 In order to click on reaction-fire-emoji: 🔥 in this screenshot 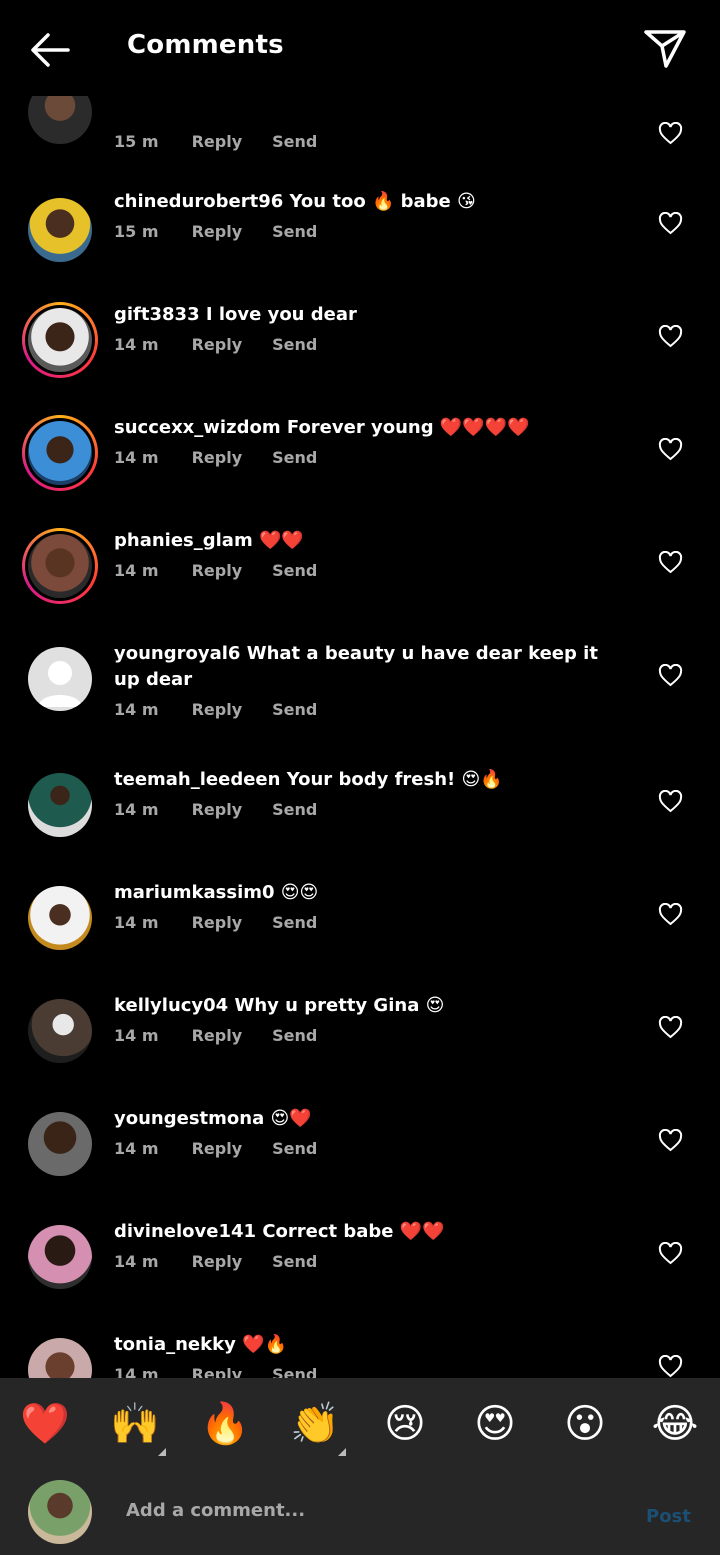, I will do `click(225, 1424)`.